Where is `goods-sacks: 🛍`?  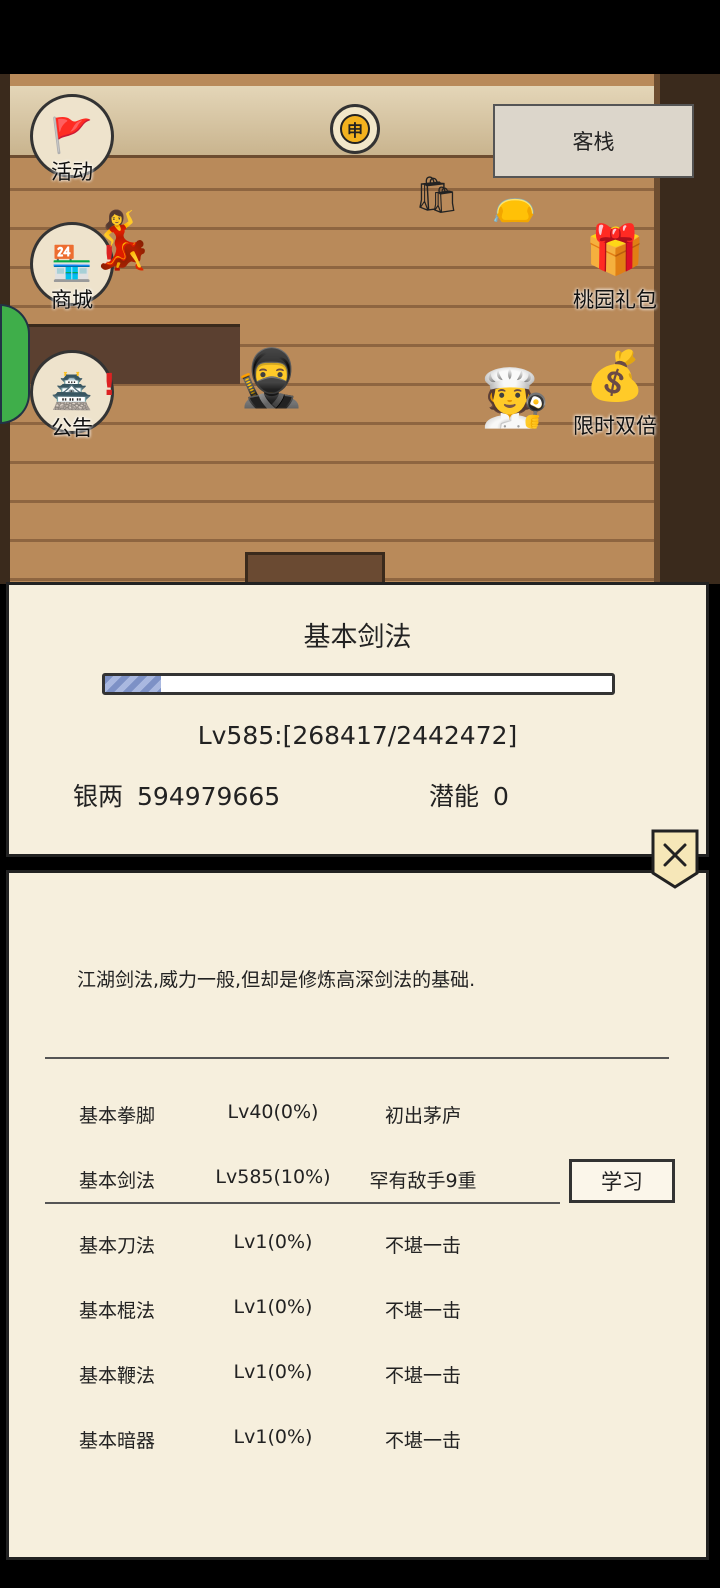 goods-sacks: 🛍 is located at coordinates (437, 195).